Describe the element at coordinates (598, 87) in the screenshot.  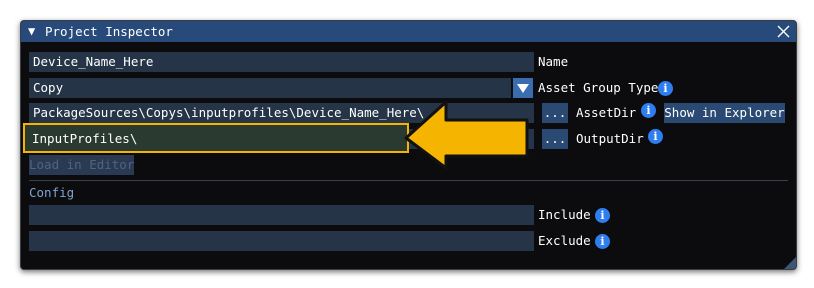
I see `asset-group-type-label: Asset Group Type` at that location.